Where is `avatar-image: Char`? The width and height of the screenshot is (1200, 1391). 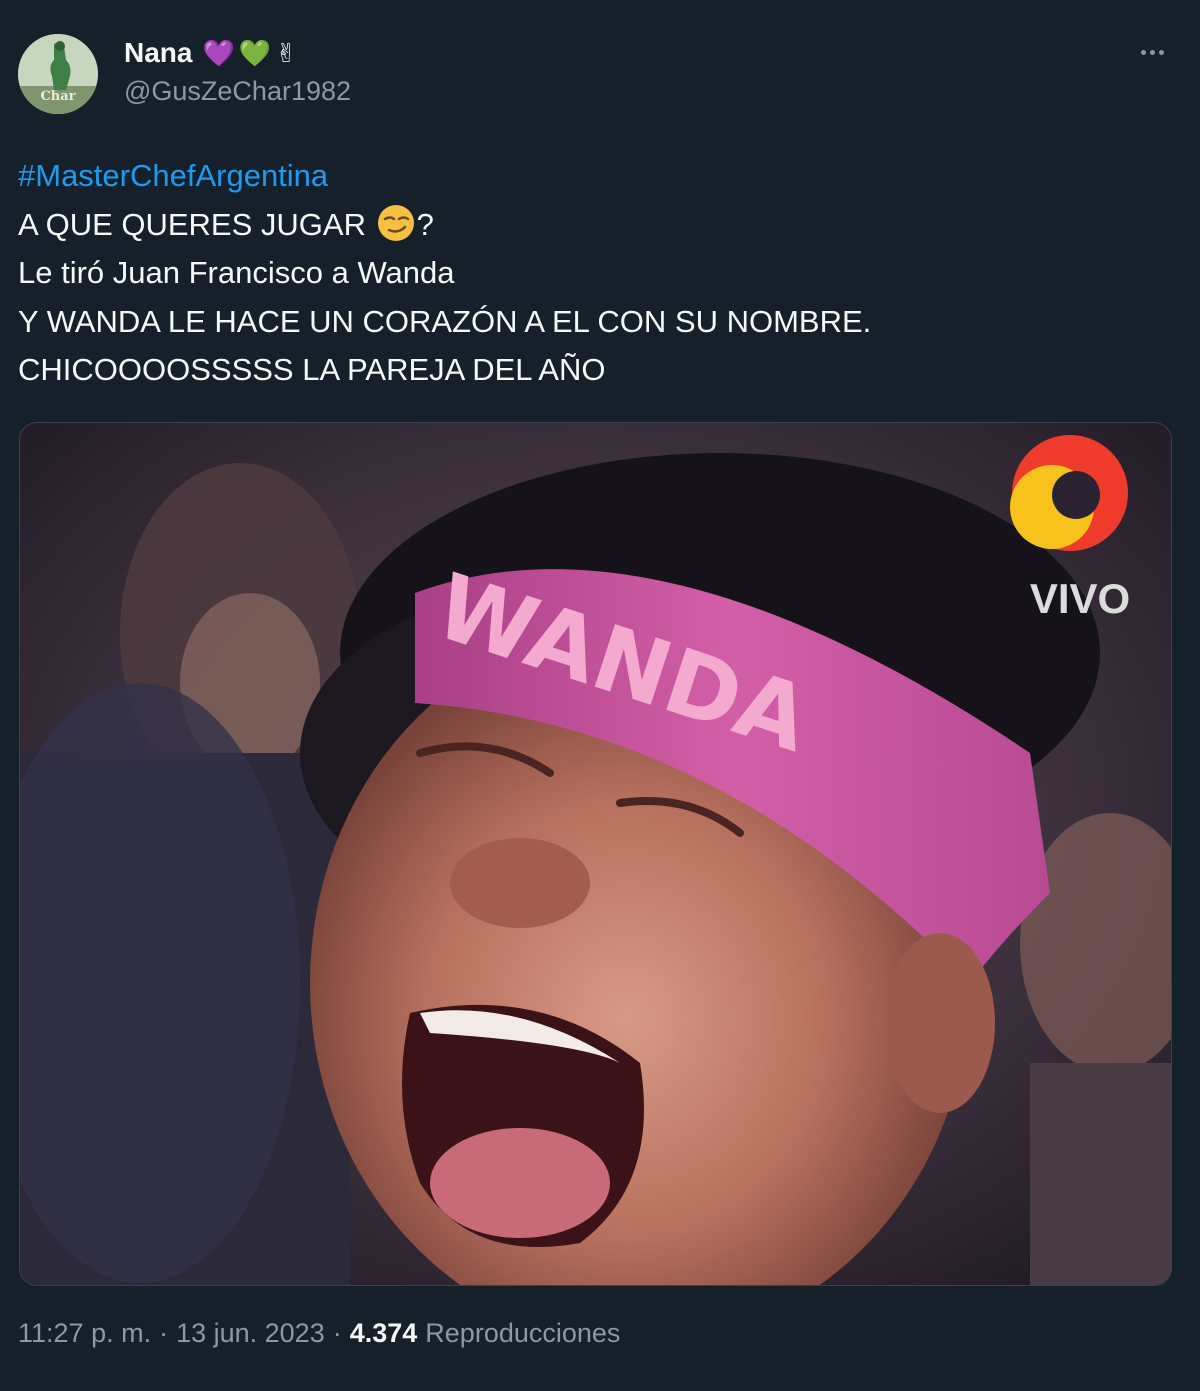 avatar-image: Char is located at coordinates (58, 74).